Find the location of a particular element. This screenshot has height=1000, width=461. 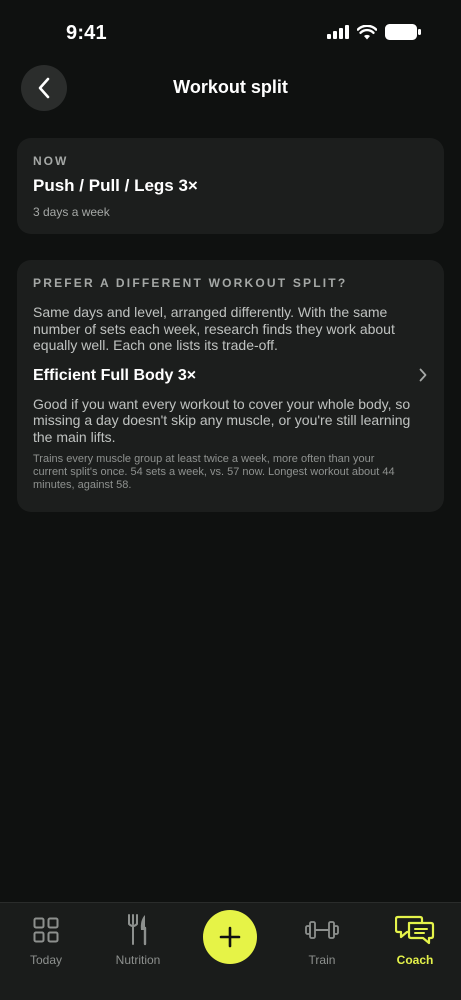

tab-bar: Today Nutrition Train Coach is located at coordinates (230, 951).